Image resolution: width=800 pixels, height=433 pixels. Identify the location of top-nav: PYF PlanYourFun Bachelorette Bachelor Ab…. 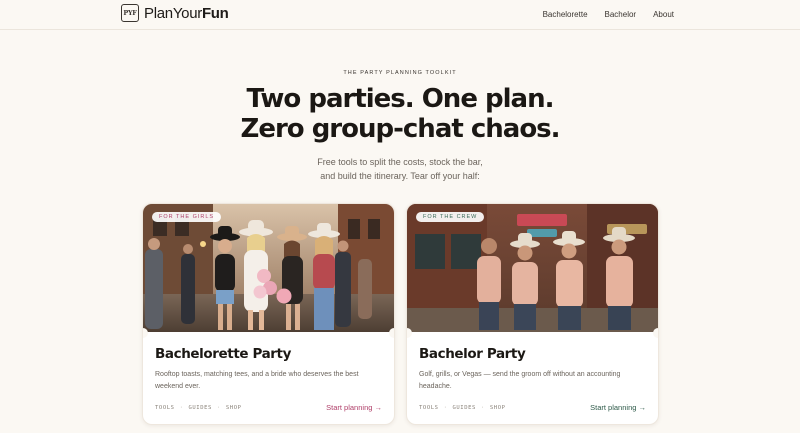
(400, 15).